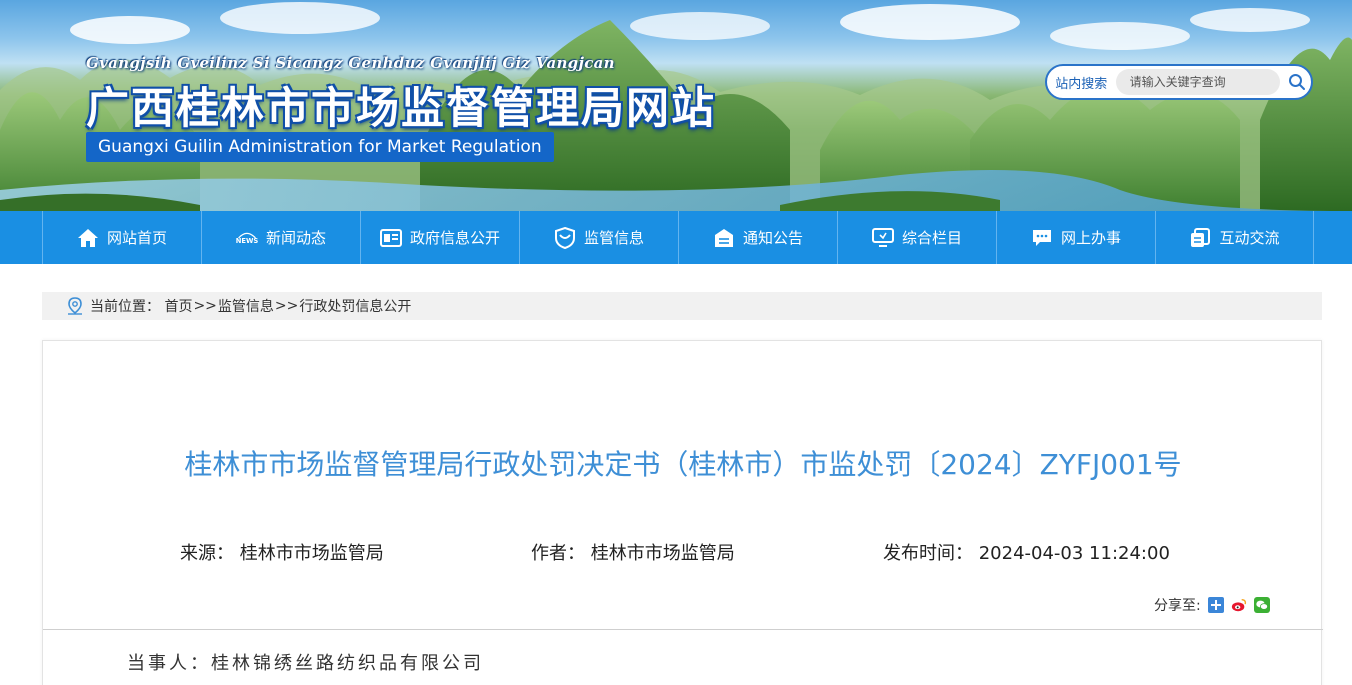  I want to click on location-icon, so click(75, 306).